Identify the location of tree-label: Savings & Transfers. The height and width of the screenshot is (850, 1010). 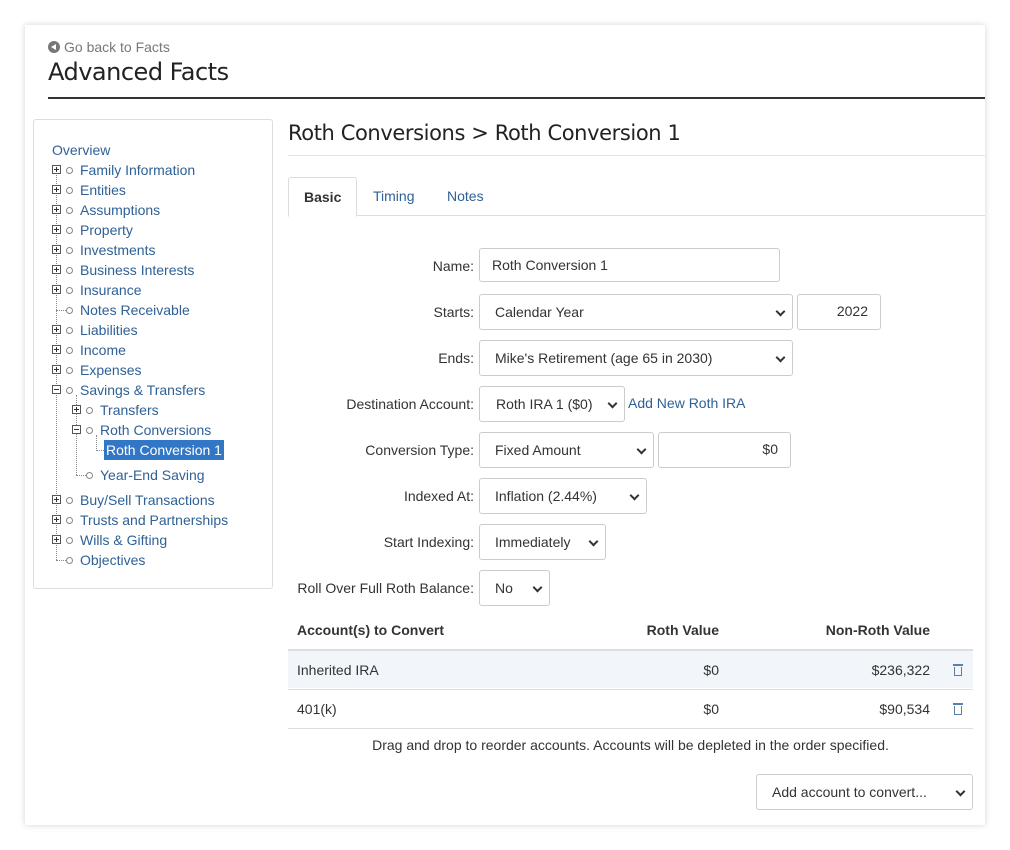
(143, 390).